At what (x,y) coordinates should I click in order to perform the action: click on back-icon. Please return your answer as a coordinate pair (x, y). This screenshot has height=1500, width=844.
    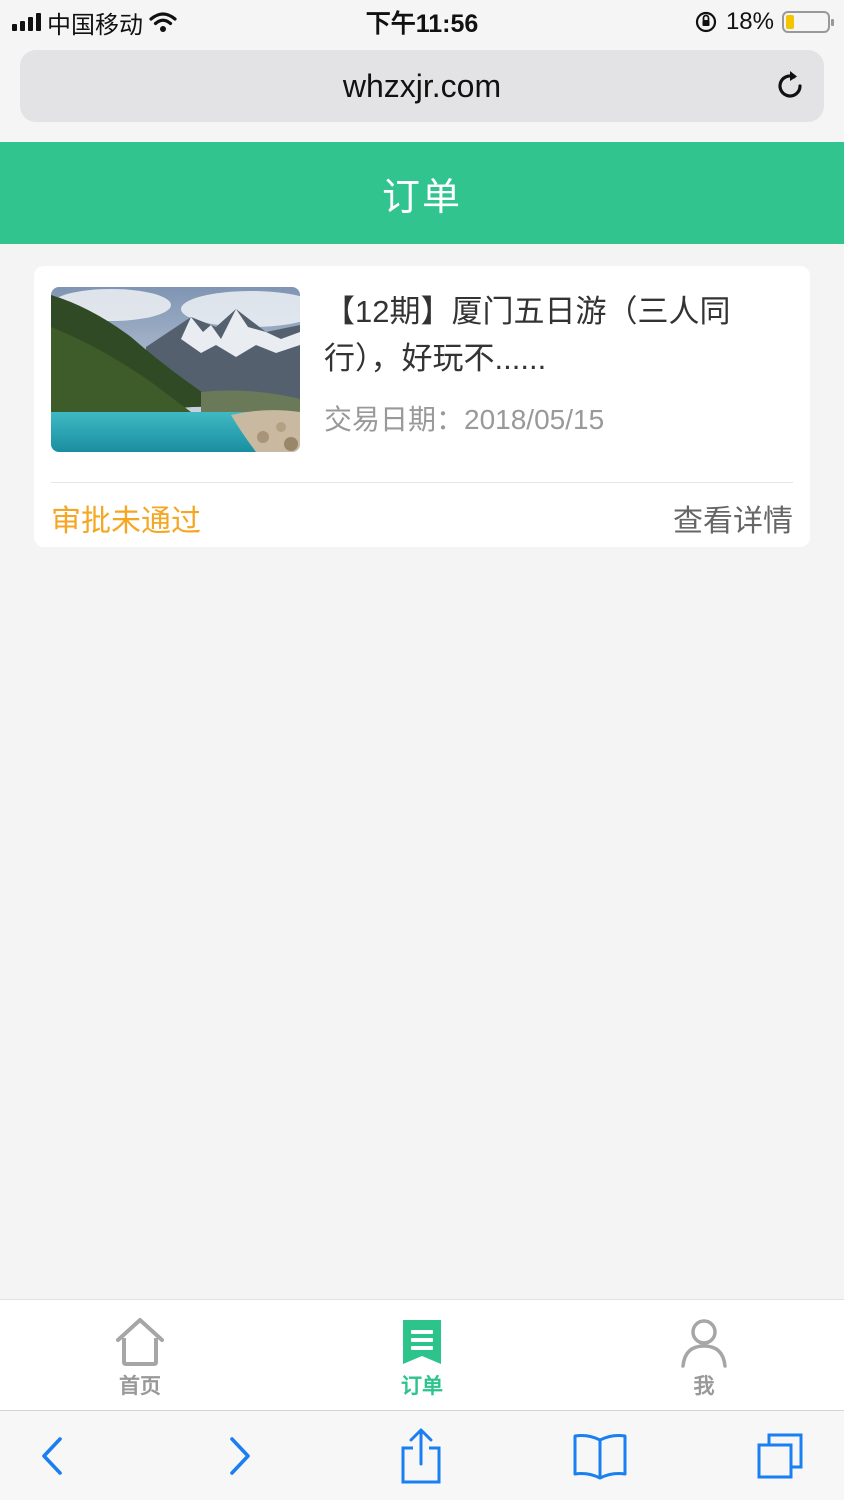
    Looking at the image, I should click on (52, 1456).